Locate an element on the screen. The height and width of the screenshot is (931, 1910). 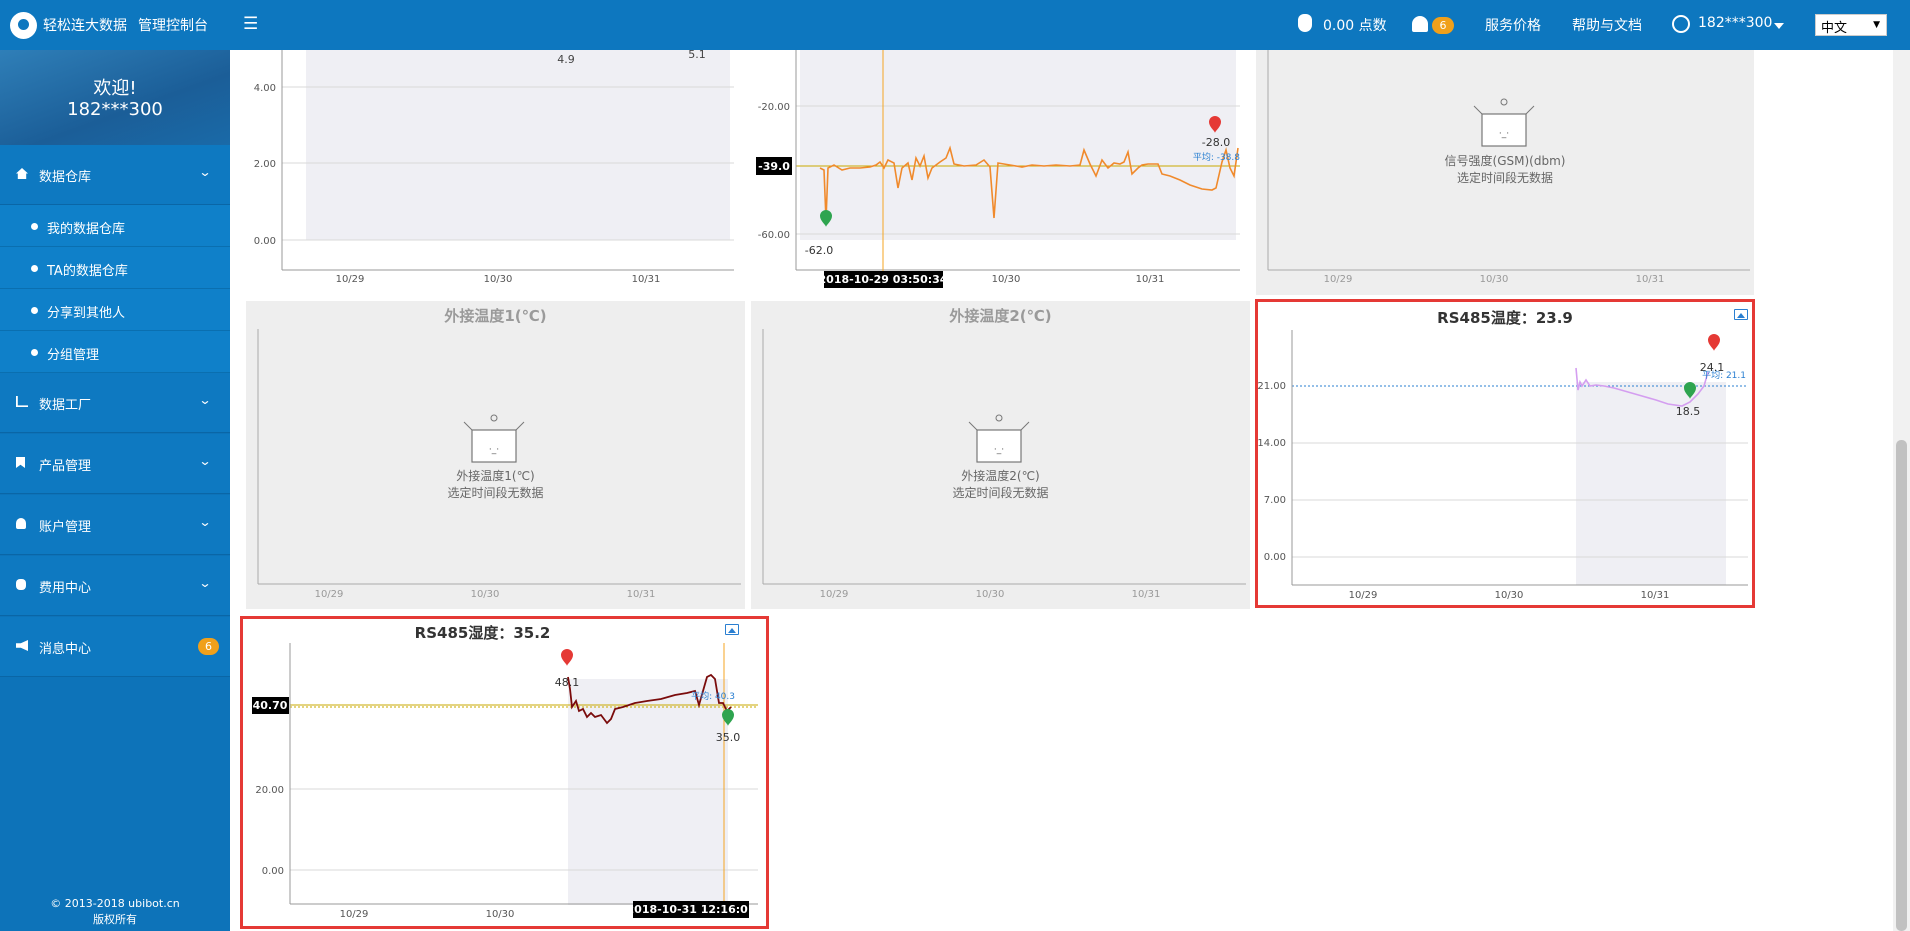
y-tick-label: 14.00 is located at coordinates (1272, 443).